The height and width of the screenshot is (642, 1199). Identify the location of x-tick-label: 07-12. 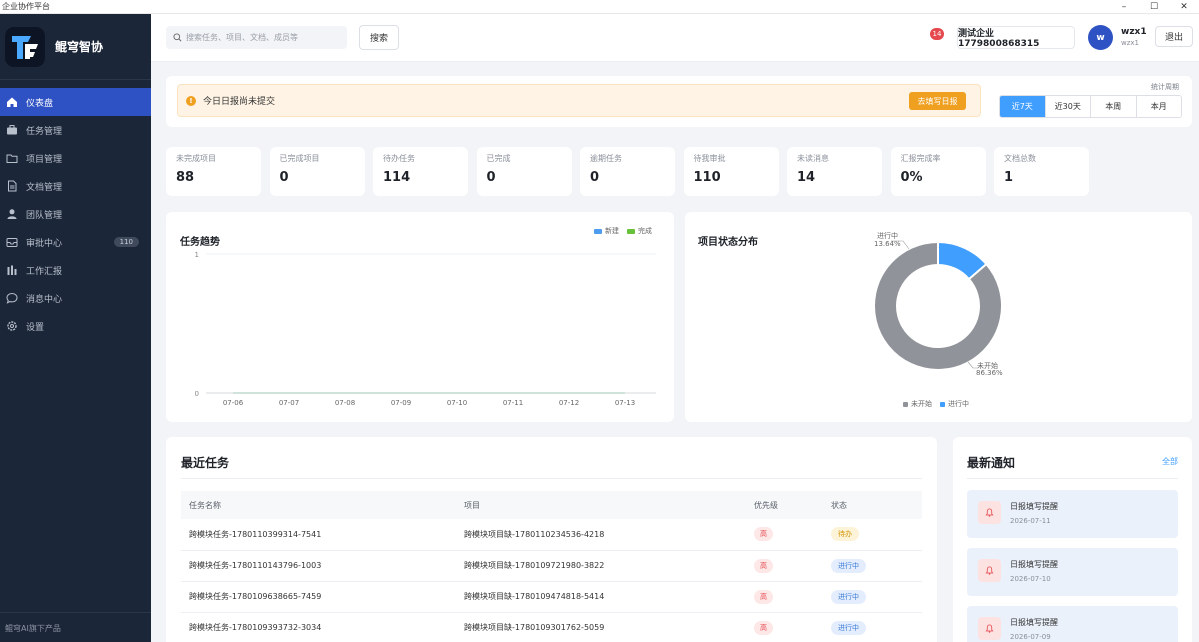
(569, 403).